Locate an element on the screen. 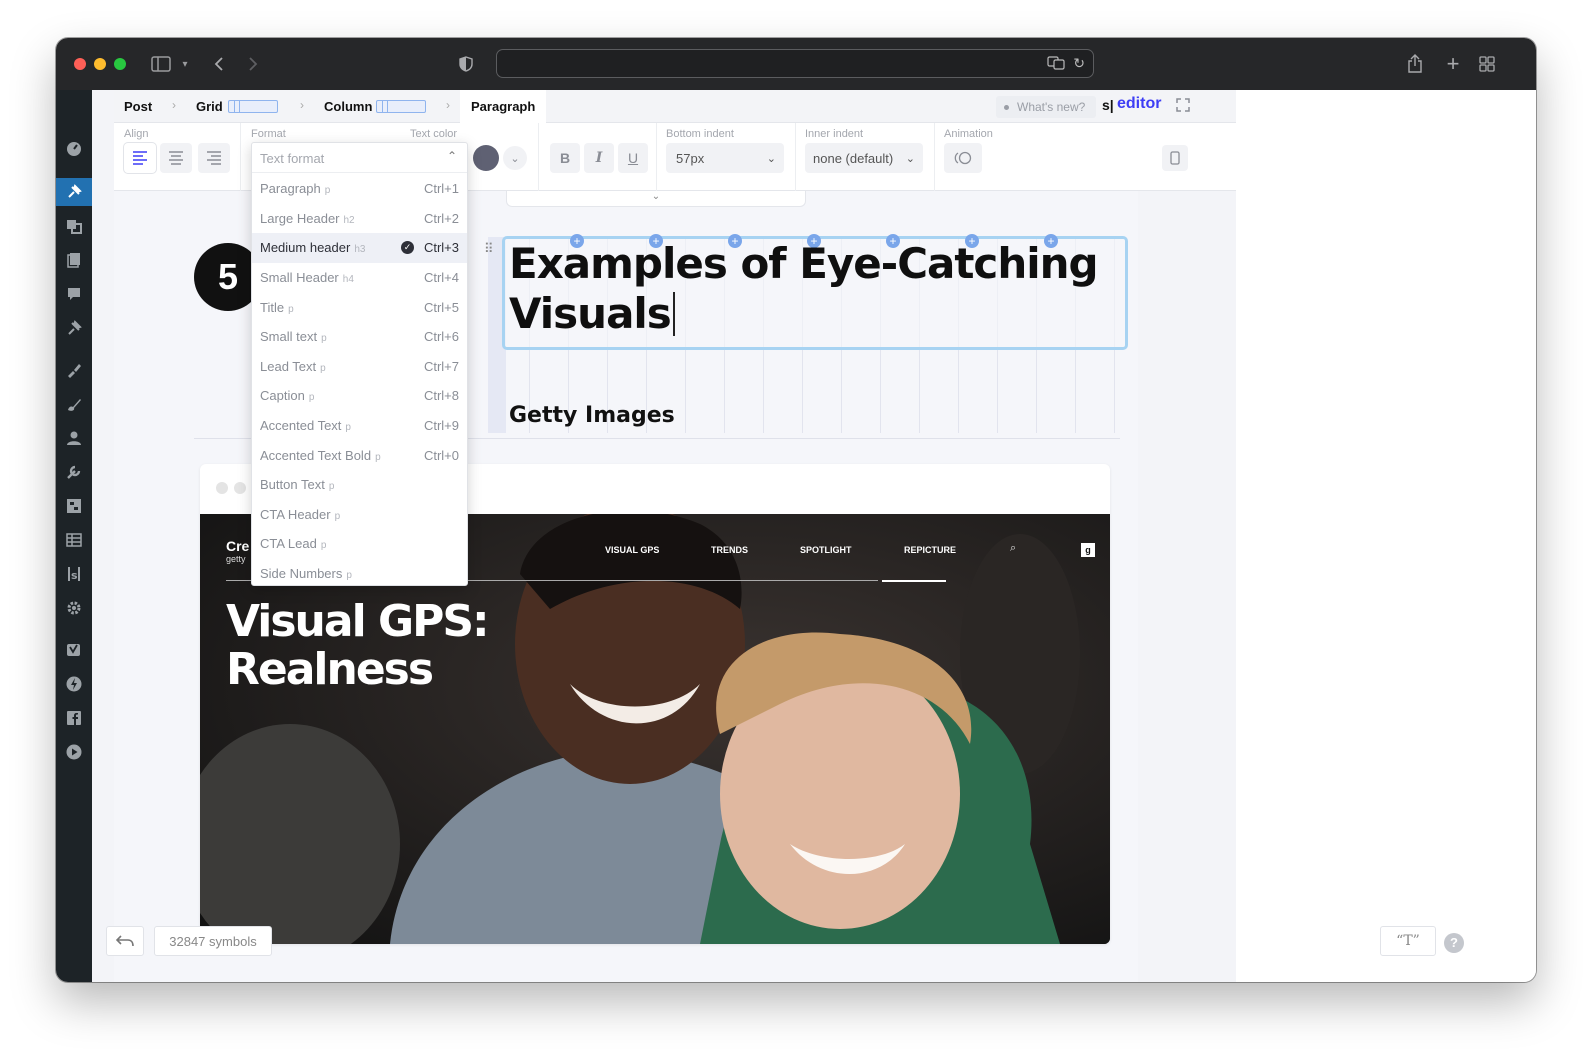 Image resolution: width=1592 pixels, height=1056 pixels. mobile-view-icon is located at coordinates (1175, 158).